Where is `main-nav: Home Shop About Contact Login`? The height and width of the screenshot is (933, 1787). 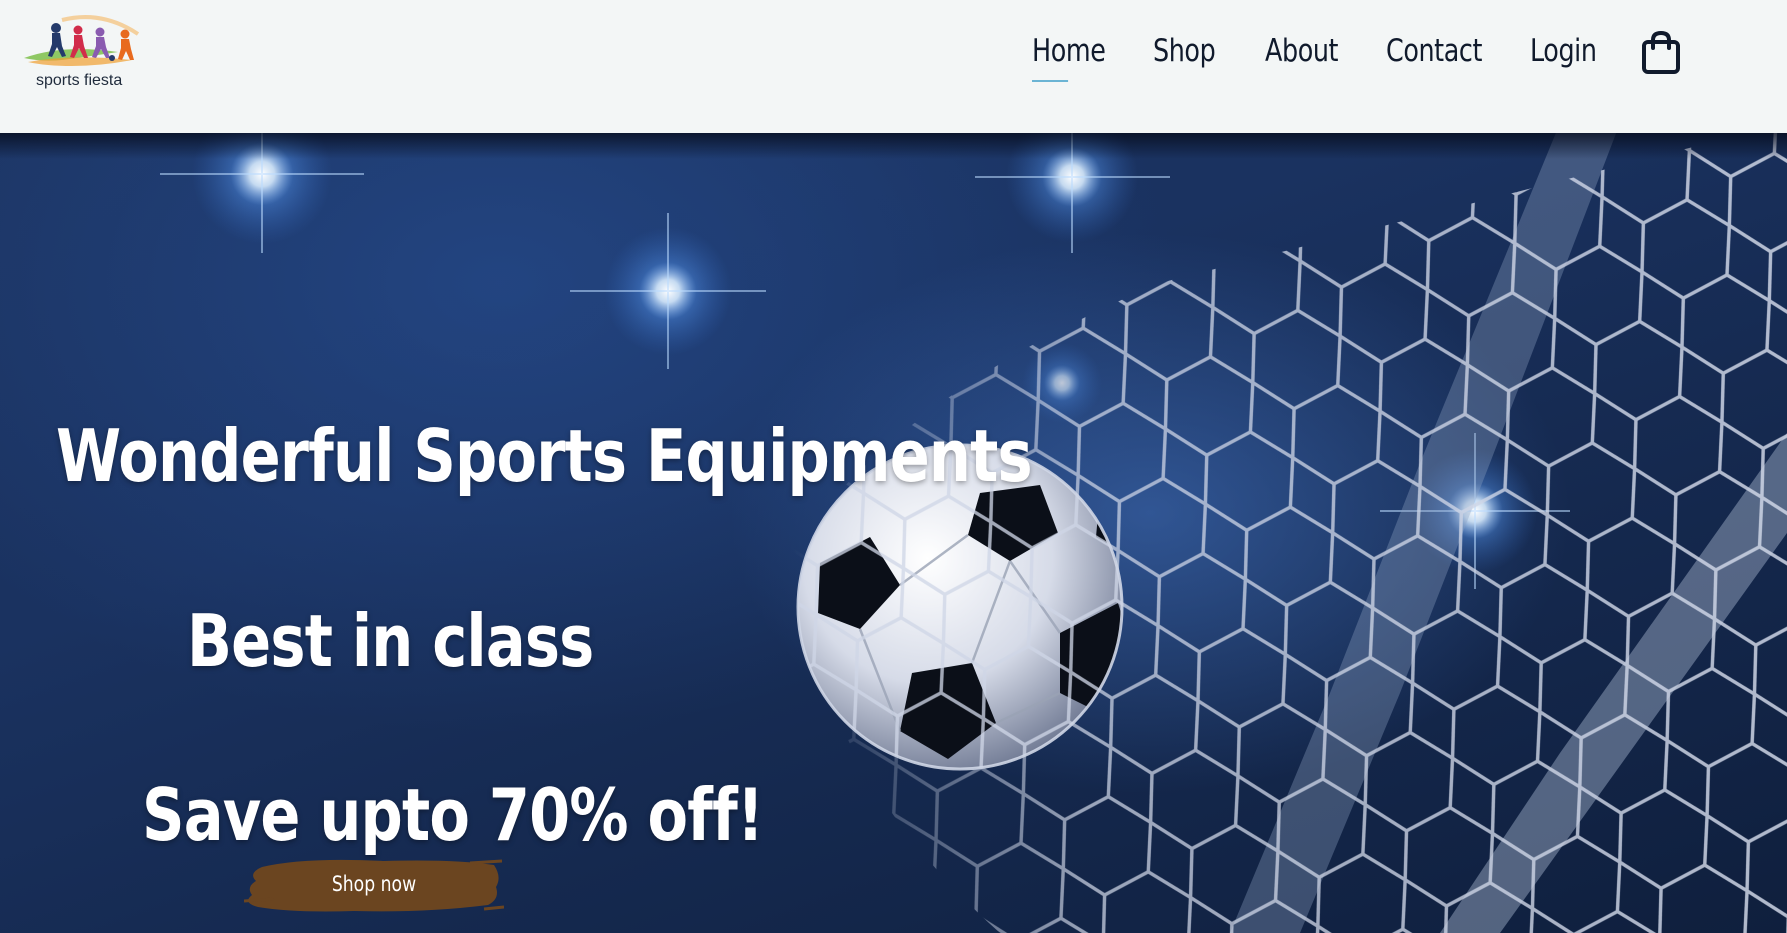 main-nav: Home Shop About Contact Login is located at coordinates (893, 55).